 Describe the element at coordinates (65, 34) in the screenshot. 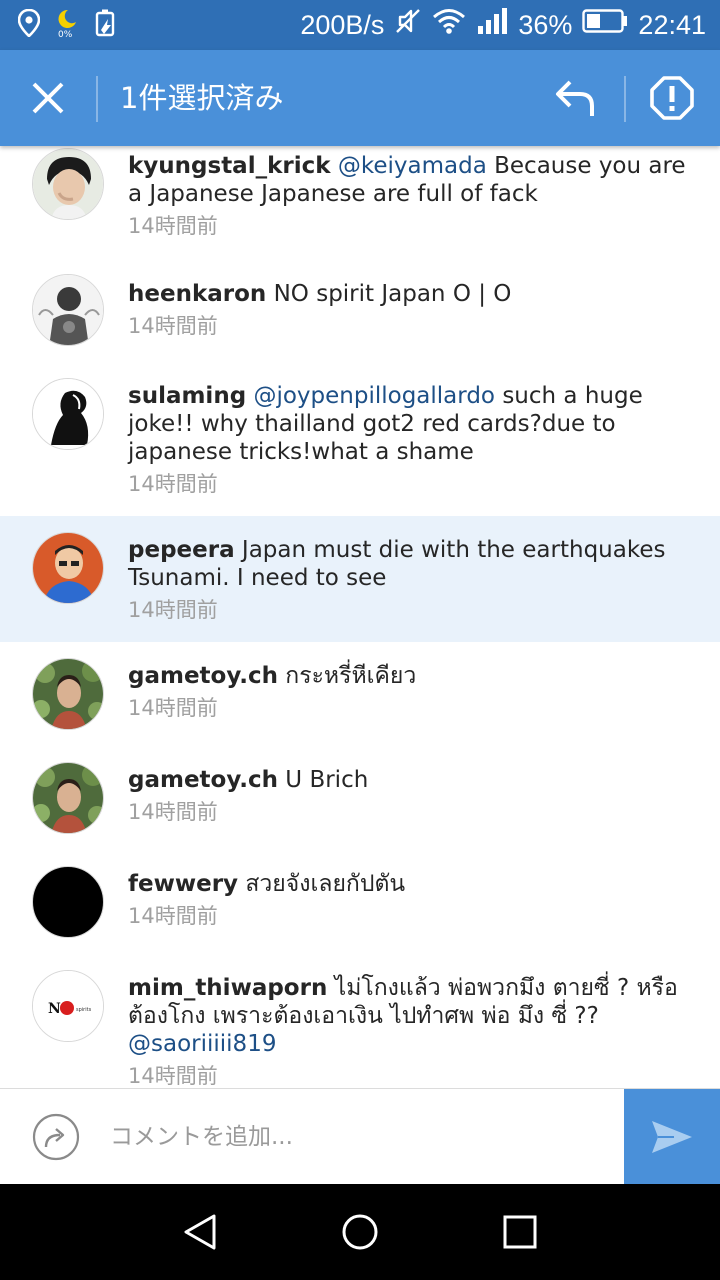

I see `svg-text: 0%` at that location.